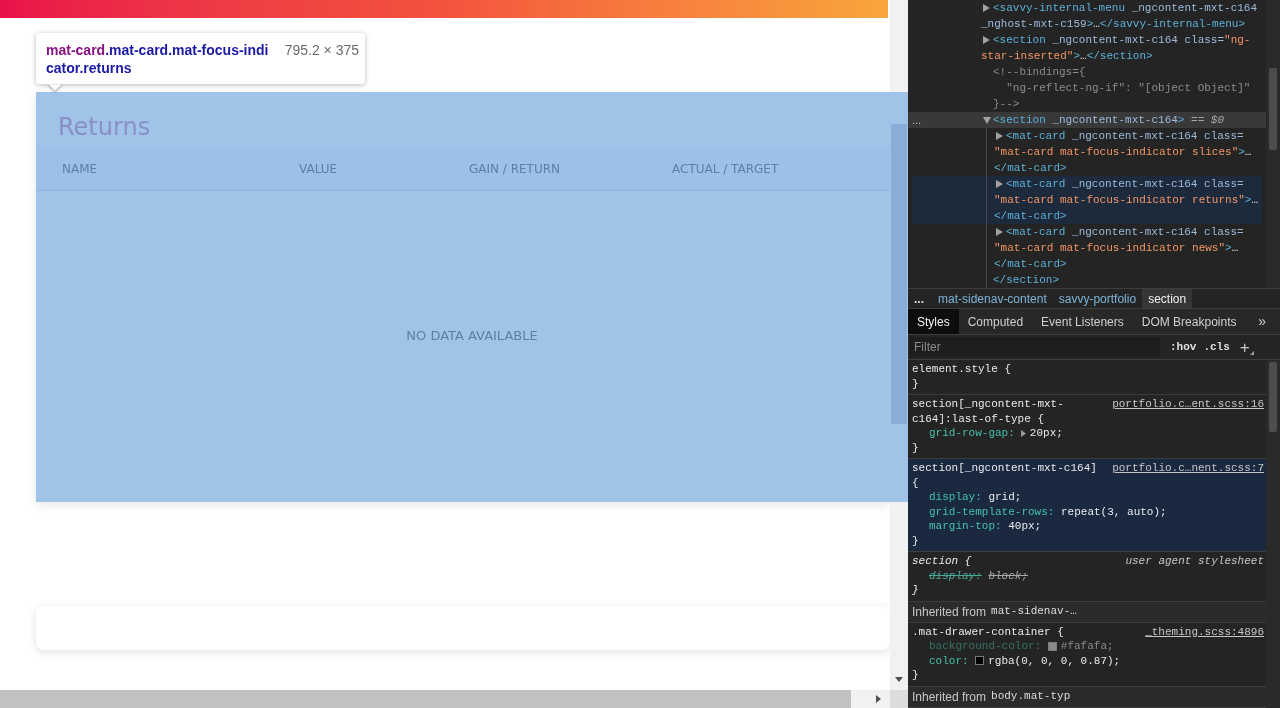 Image resolution: width=1280 pixels, height=708 pixels. Describe the element at coordinates (1188, 404) in the screenshot. I see `source-link: portfolio.c…ent.scss:16` at that location.